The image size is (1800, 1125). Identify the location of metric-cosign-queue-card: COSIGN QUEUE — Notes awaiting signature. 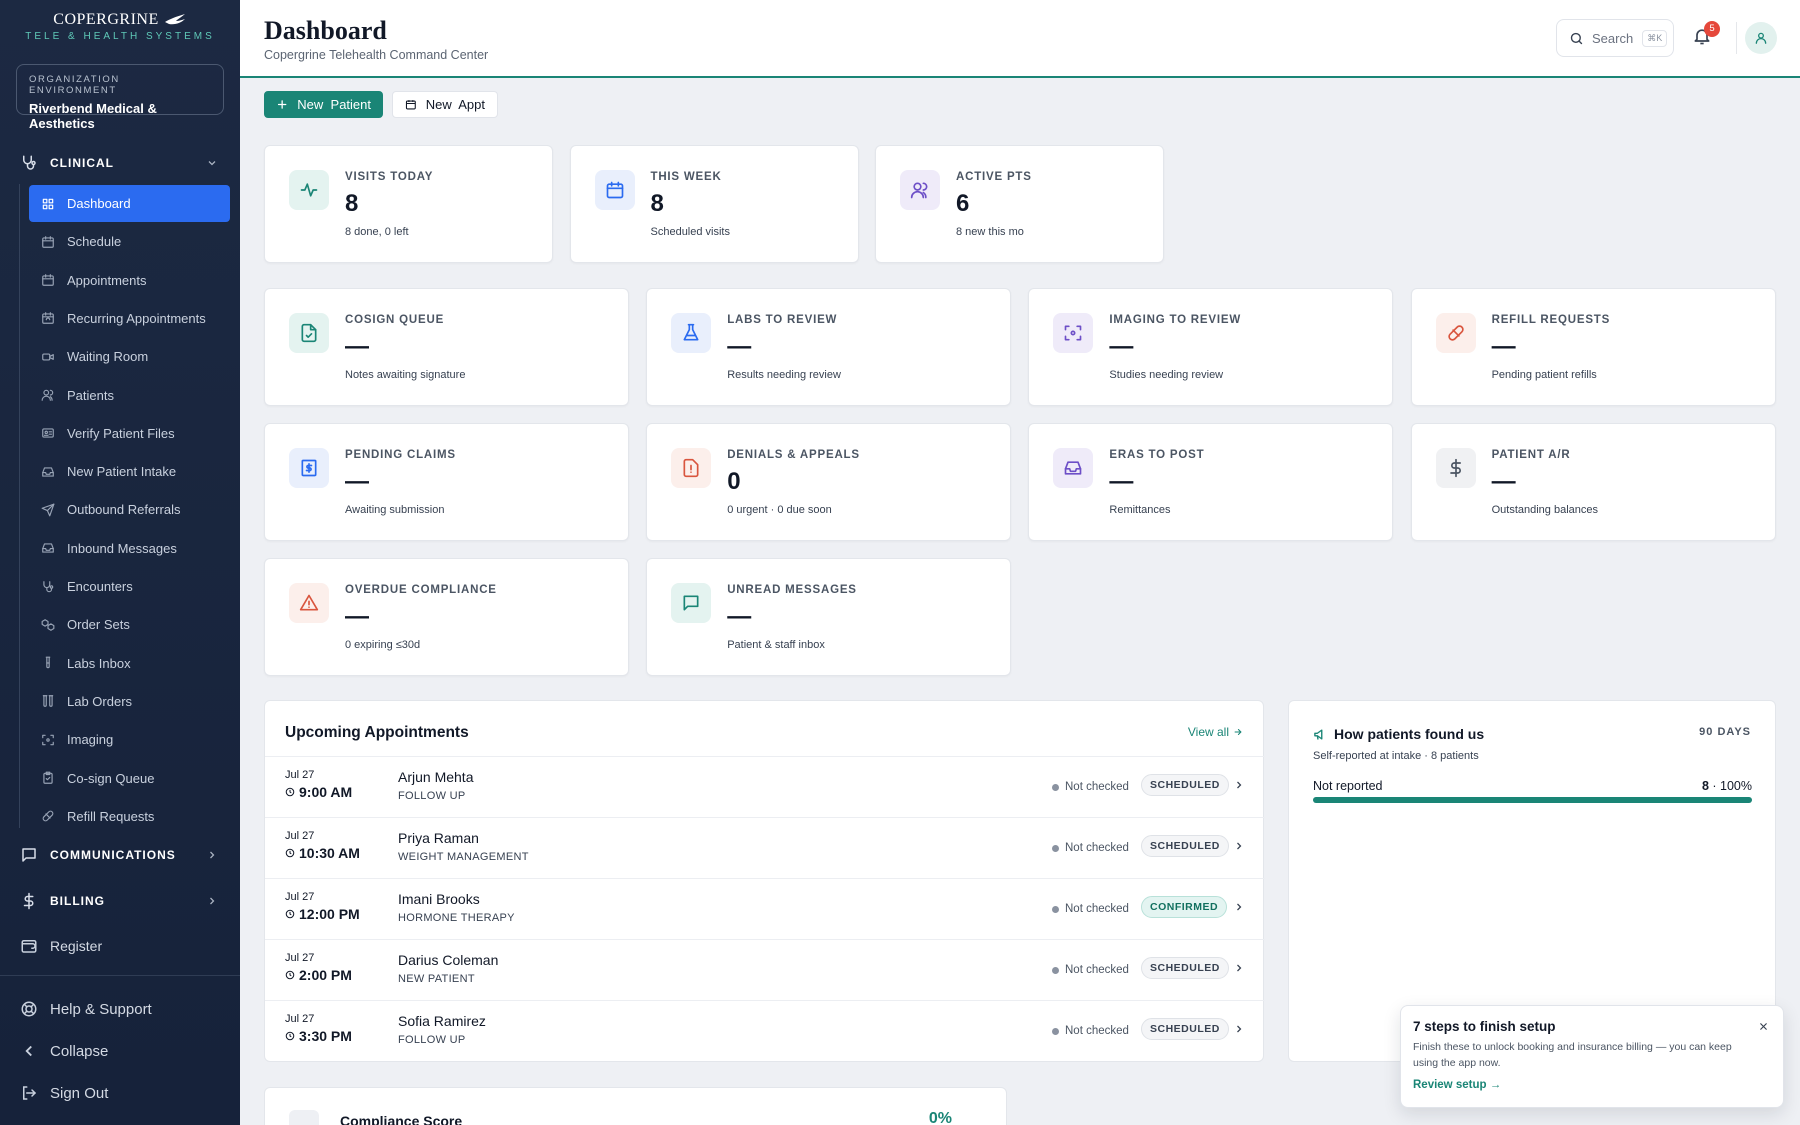
(446, 347).